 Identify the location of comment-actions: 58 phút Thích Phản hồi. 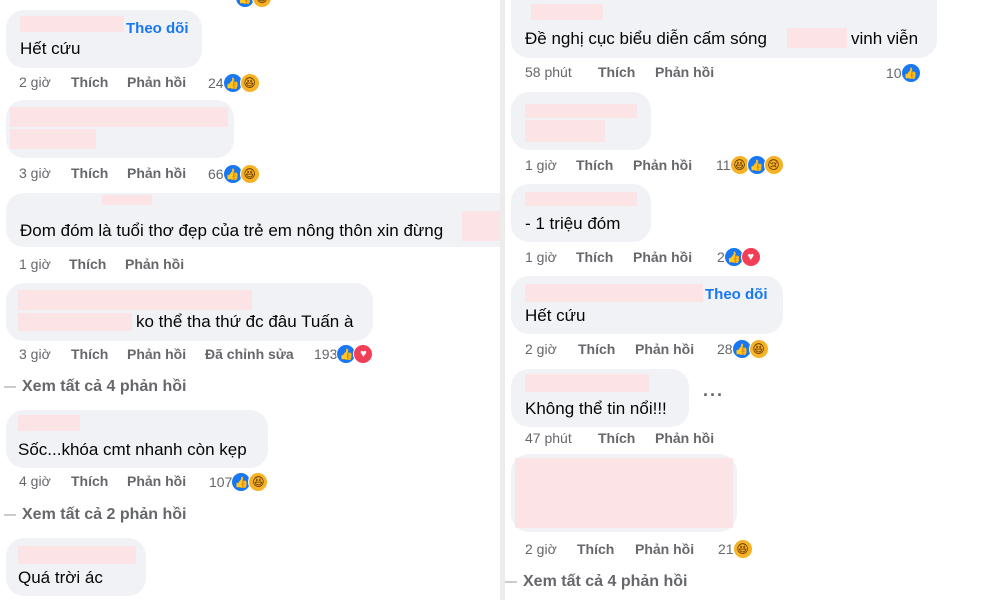
(655, 73).